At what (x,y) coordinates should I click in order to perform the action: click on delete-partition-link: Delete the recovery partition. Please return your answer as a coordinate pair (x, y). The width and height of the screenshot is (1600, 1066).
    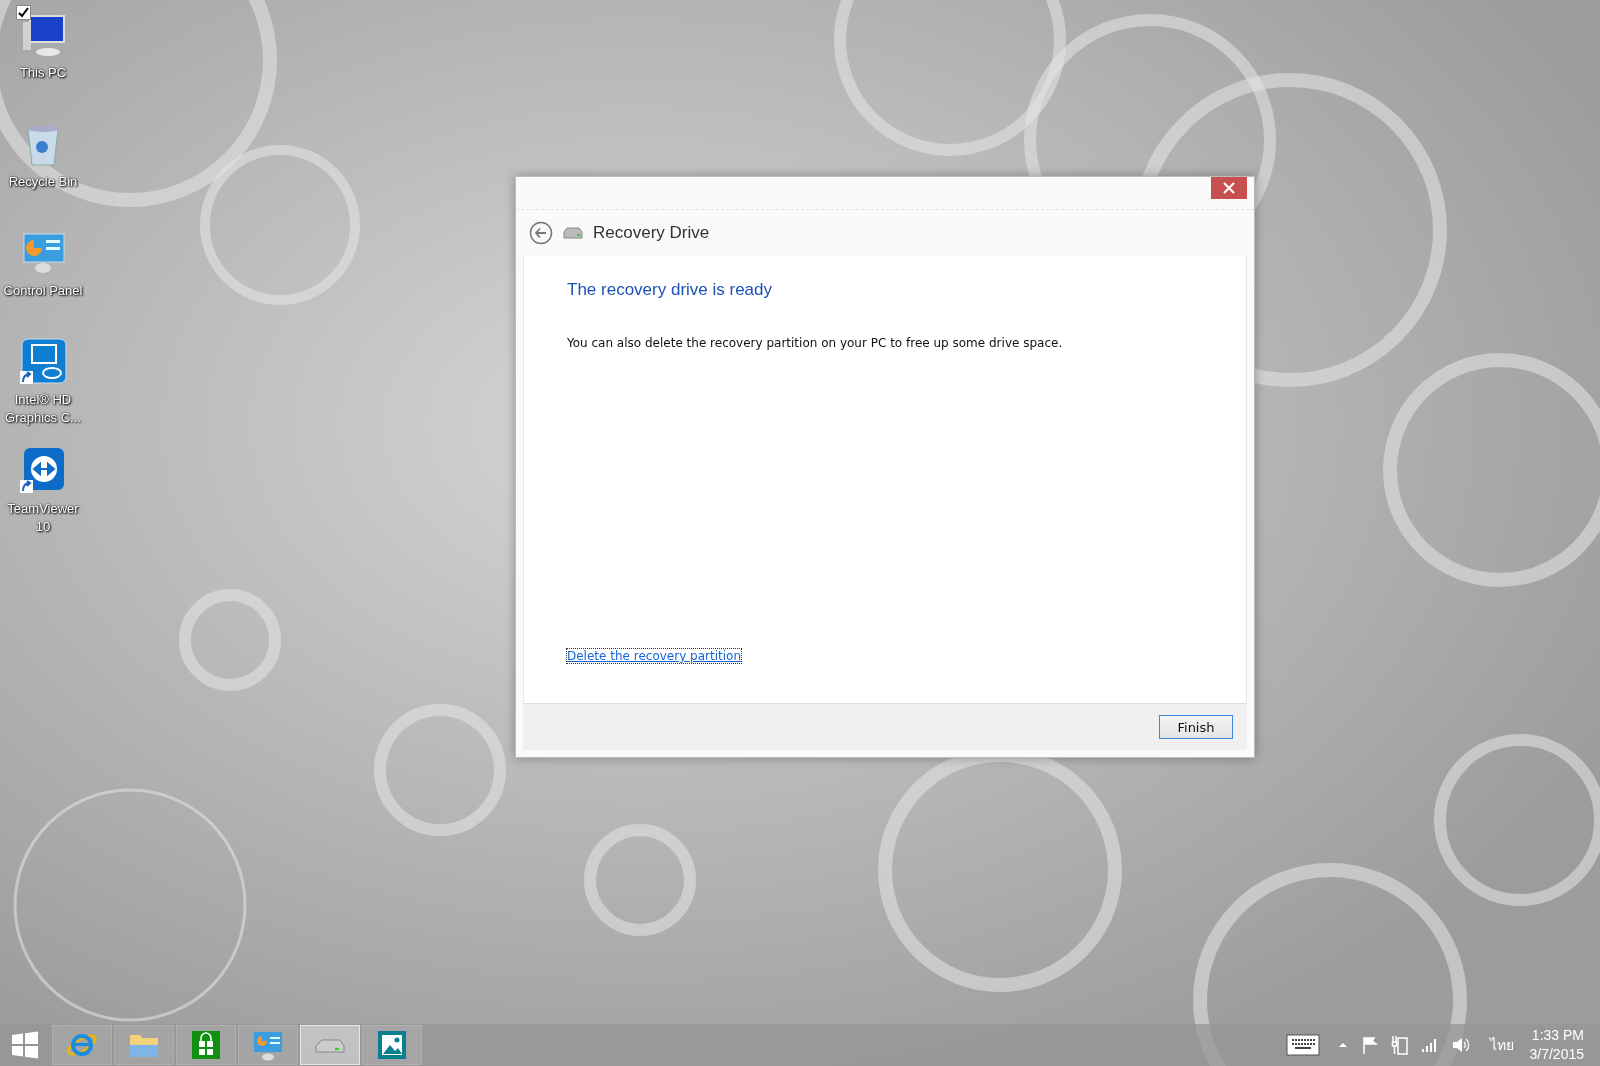
    Looking at the image, I should click on (654, 656).